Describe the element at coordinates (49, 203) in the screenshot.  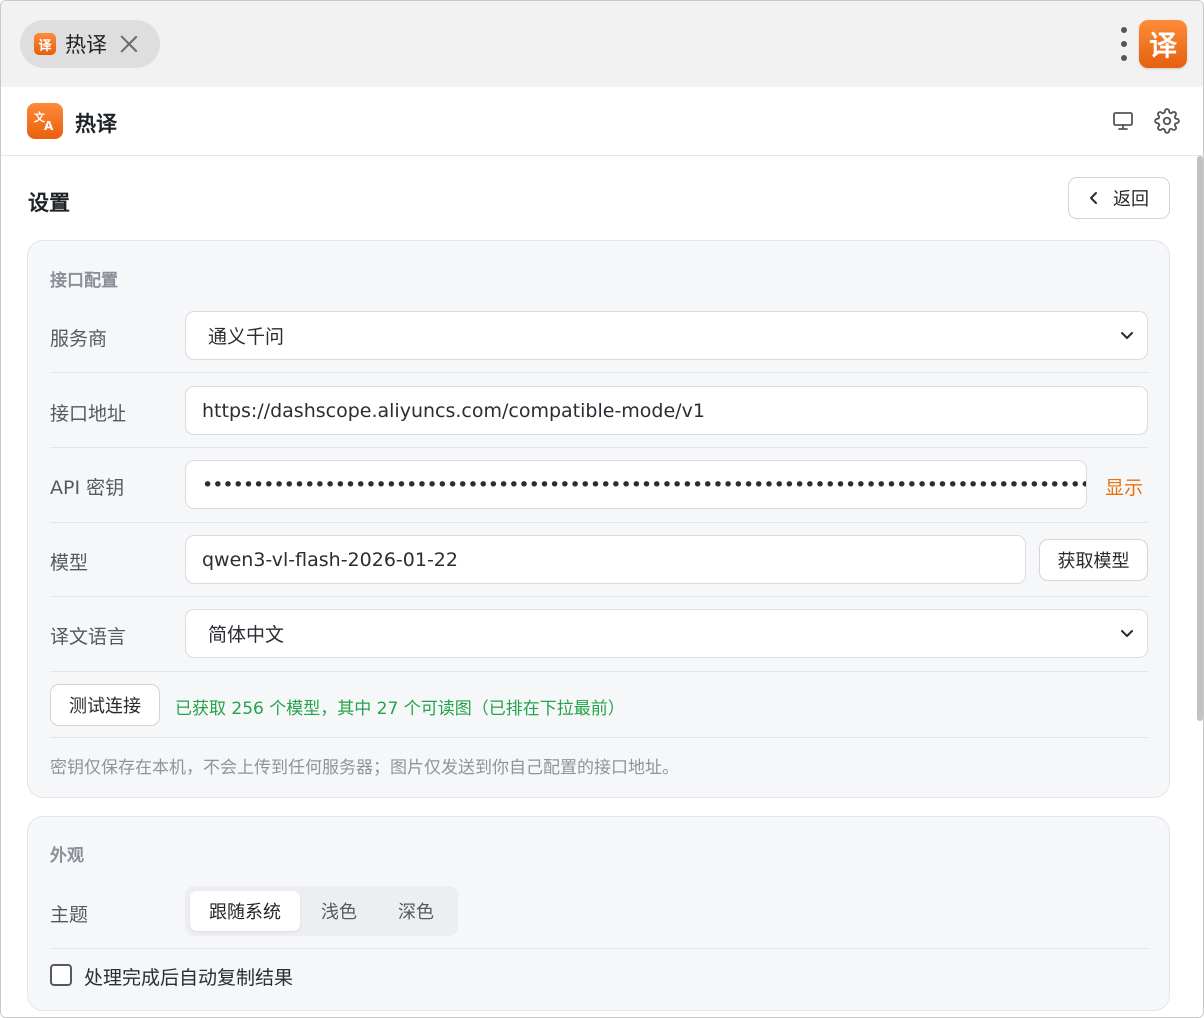
I see `page-title: 设置` at that location.